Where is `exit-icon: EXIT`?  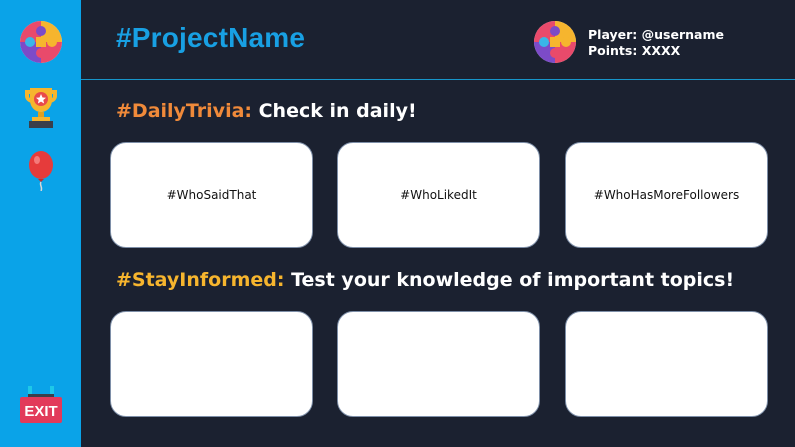 exit-icon: EXIT is located at coordinates (40, 404).